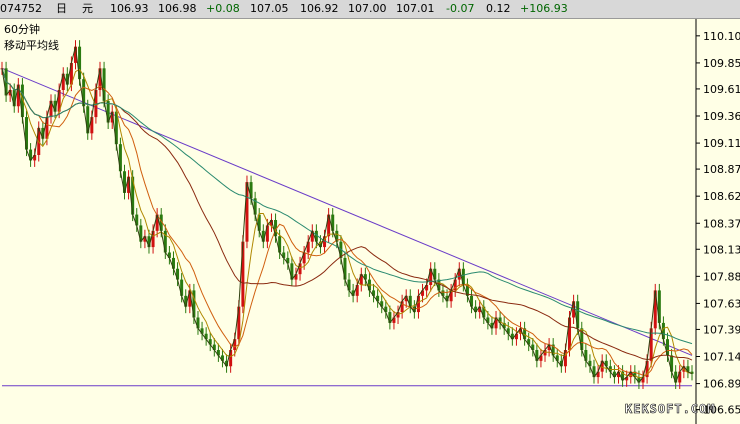  I want to click on y-tick-label: 109.11, so click(721, 143).